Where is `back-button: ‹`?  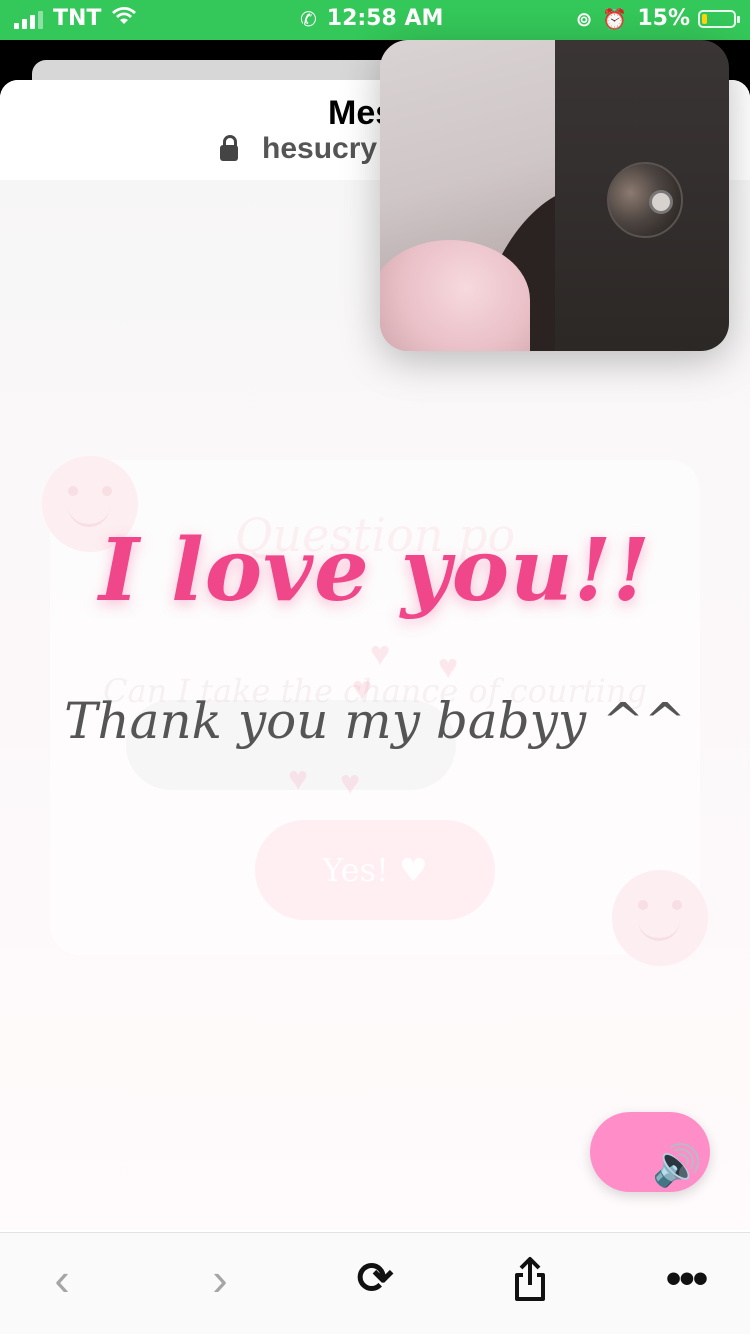 back-button: ‹ is located at coordinates (62, 1279).